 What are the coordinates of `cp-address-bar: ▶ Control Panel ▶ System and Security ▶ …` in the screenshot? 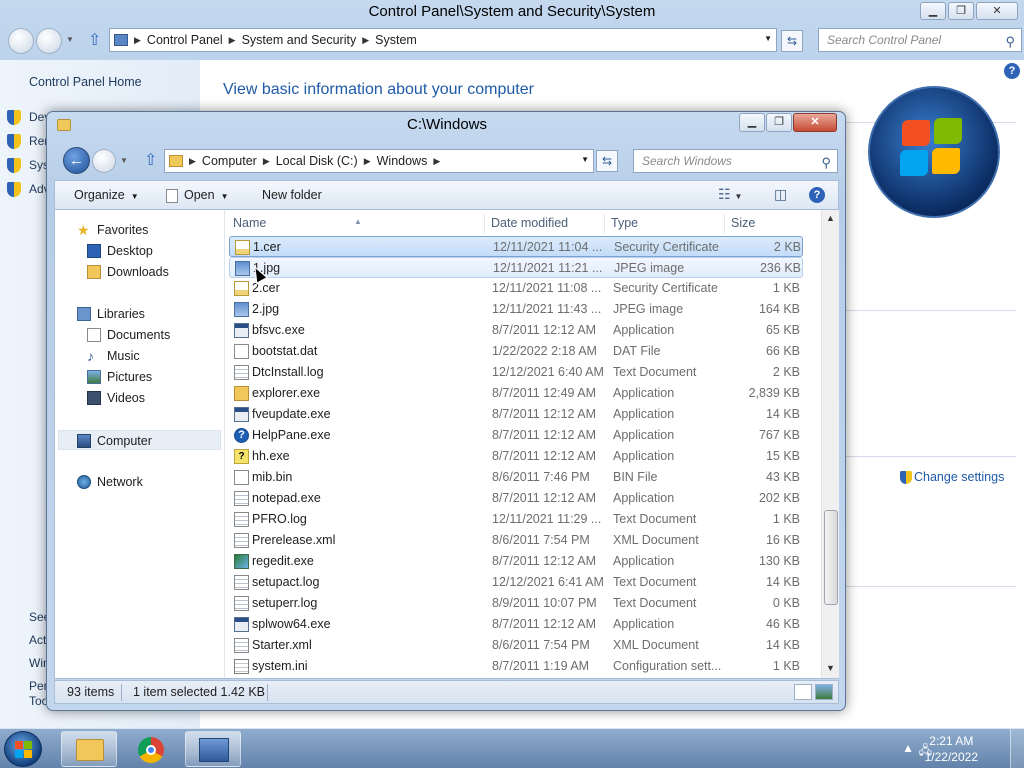 It's located at (443, 40).